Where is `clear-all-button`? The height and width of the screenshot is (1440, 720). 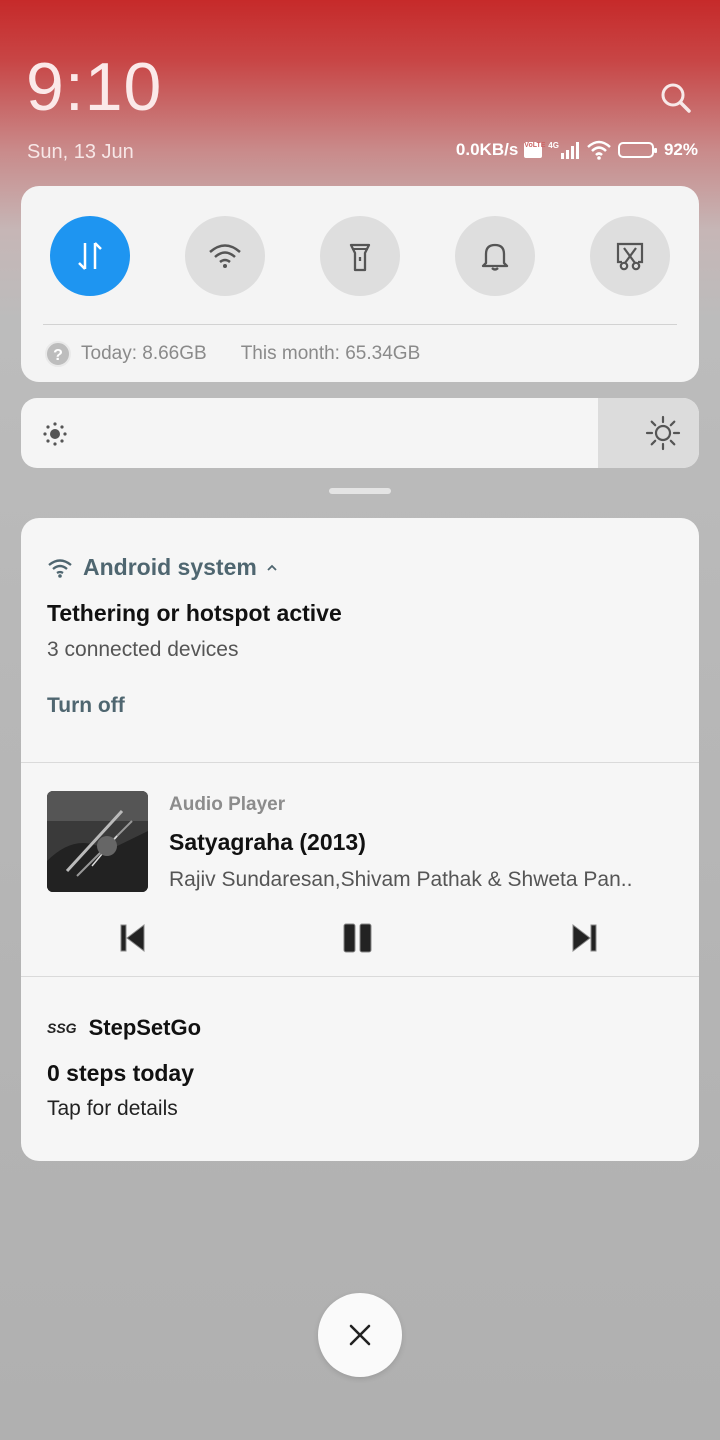
clear-all-button is located at coordinates (360, 1335).